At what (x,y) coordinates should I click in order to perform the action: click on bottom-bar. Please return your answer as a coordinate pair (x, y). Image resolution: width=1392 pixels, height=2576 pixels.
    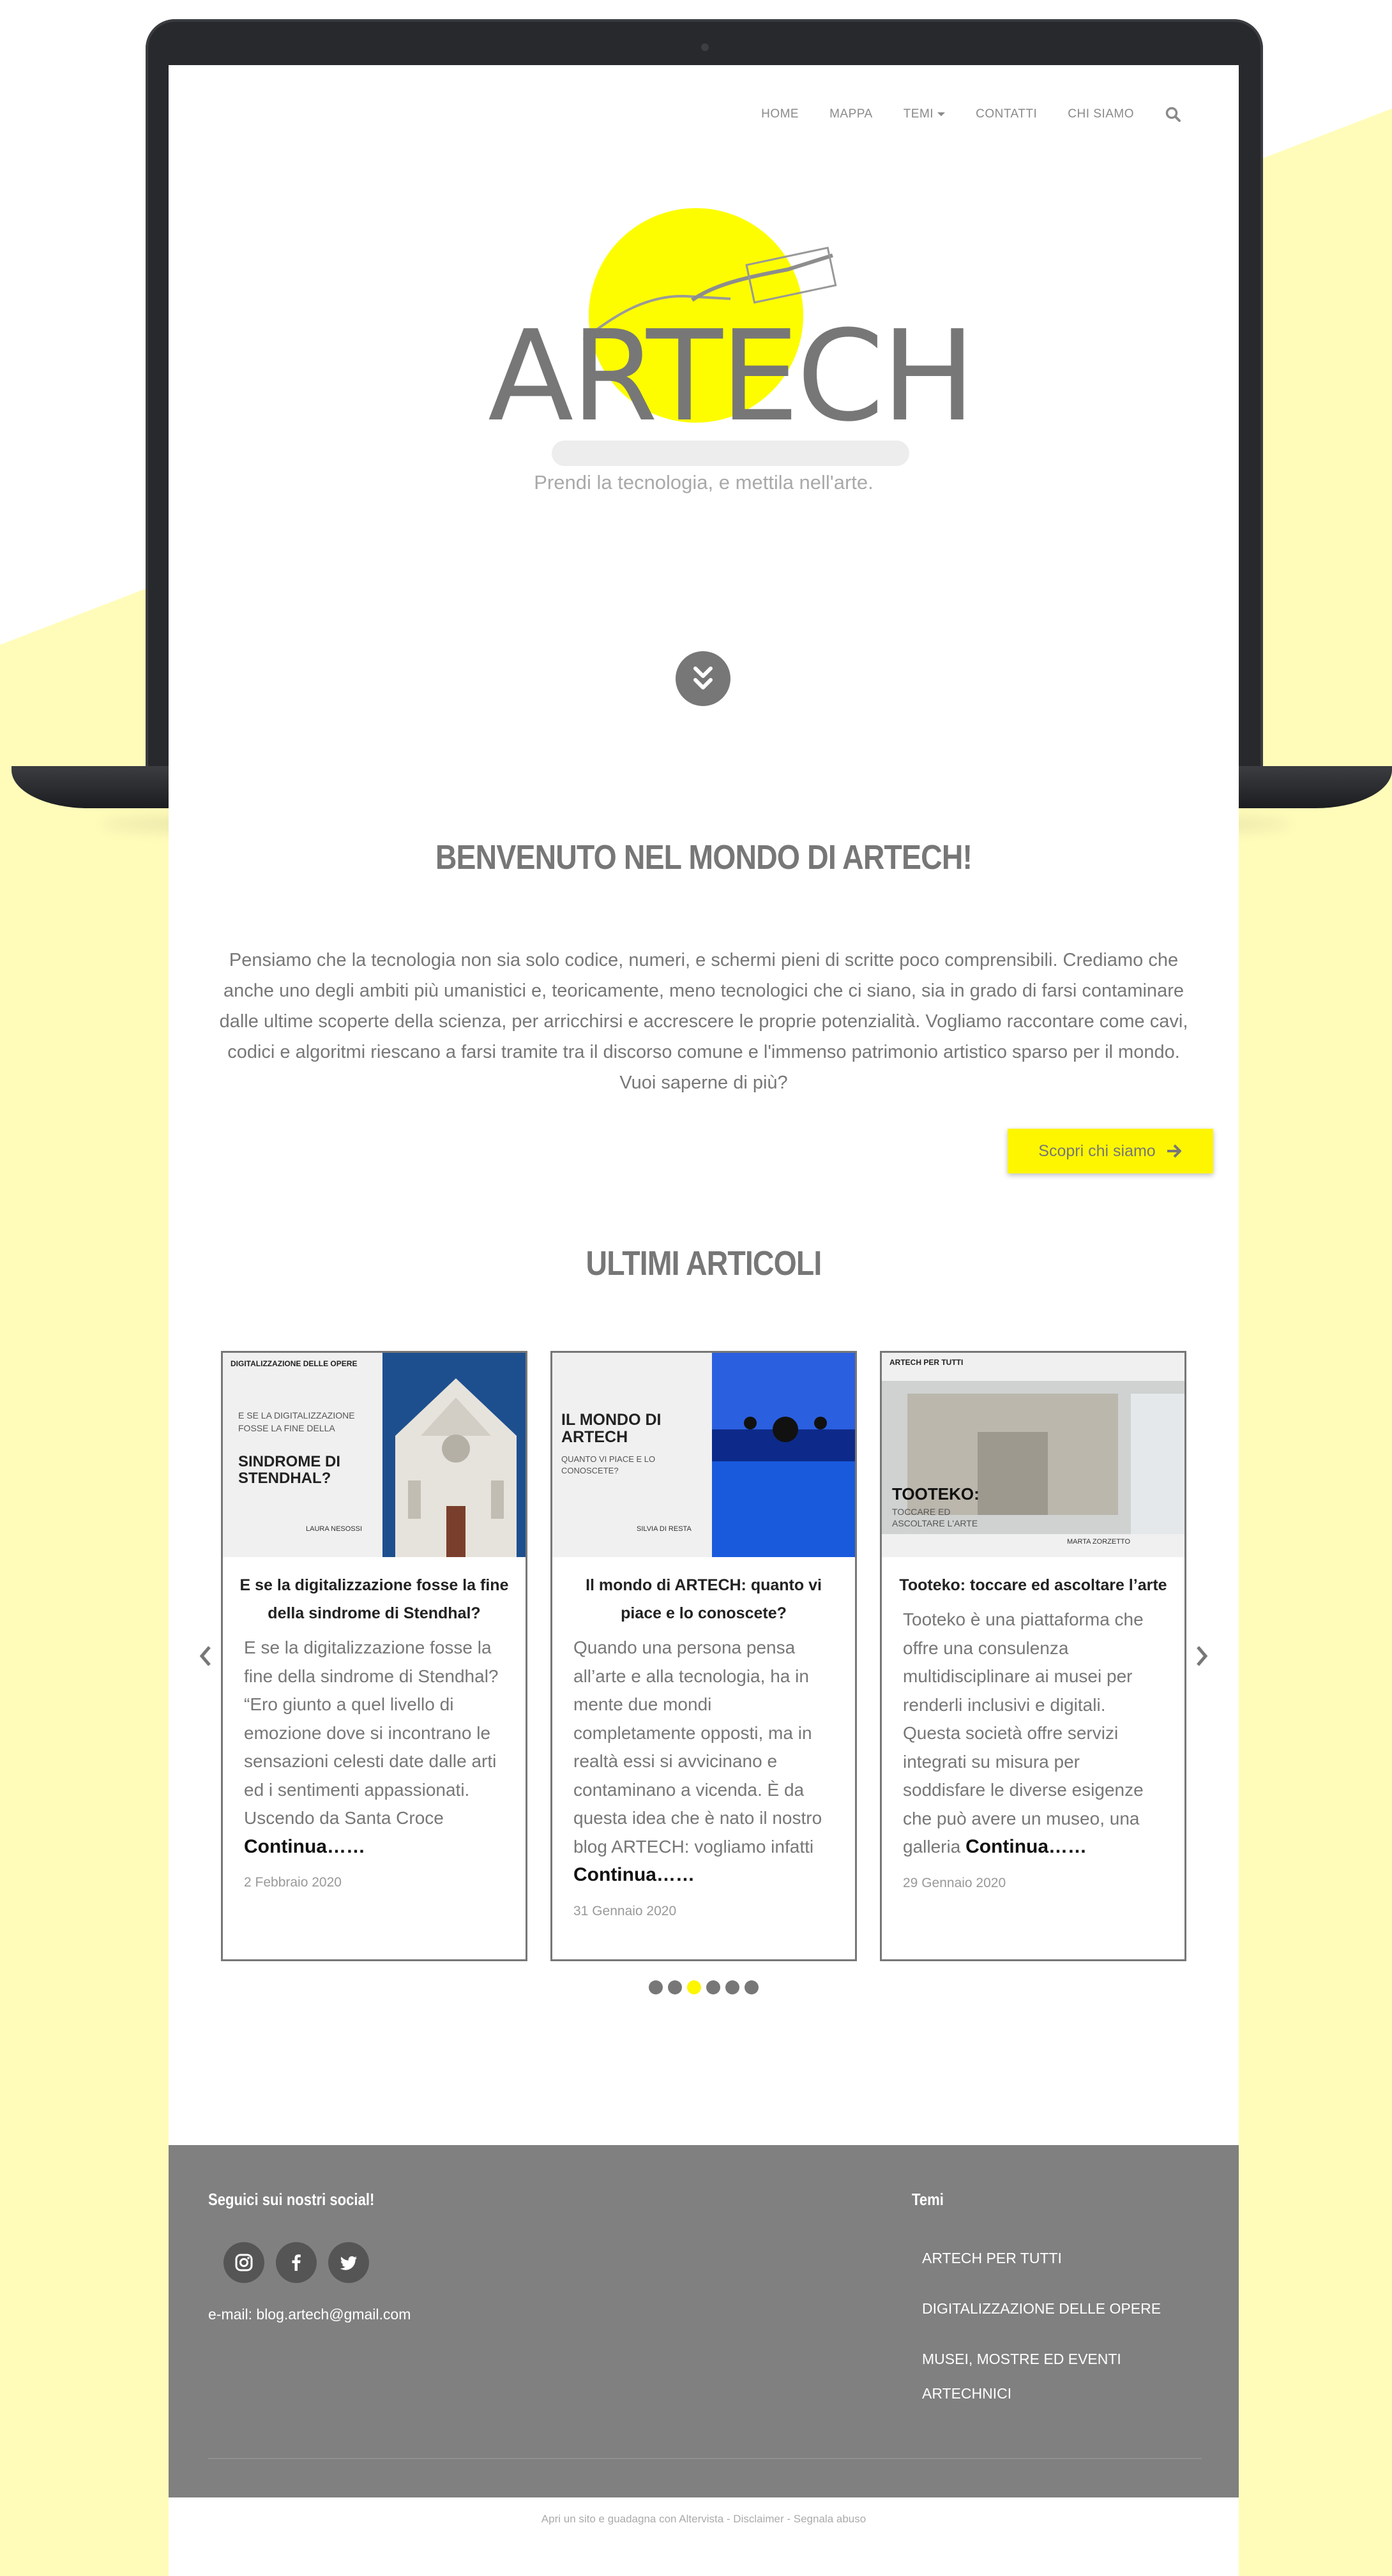
    Looking at the image, I should click on (704, 2536).